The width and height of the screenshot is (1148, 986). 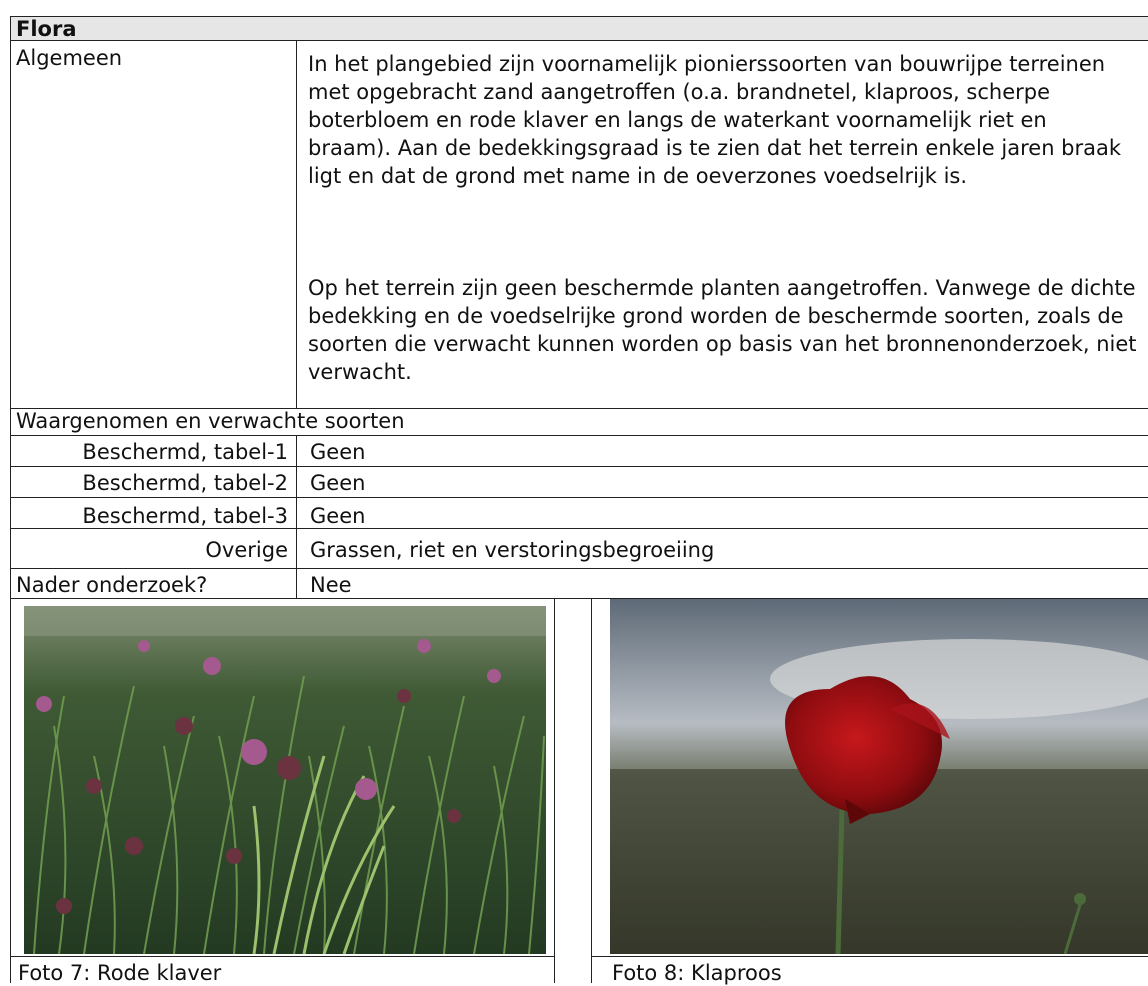 What do you see at coordinates (185, 483) in the screenshot?
I see `row-label-tabel-2: Beschermd, tabel-2` at bounding box center [185, 483].